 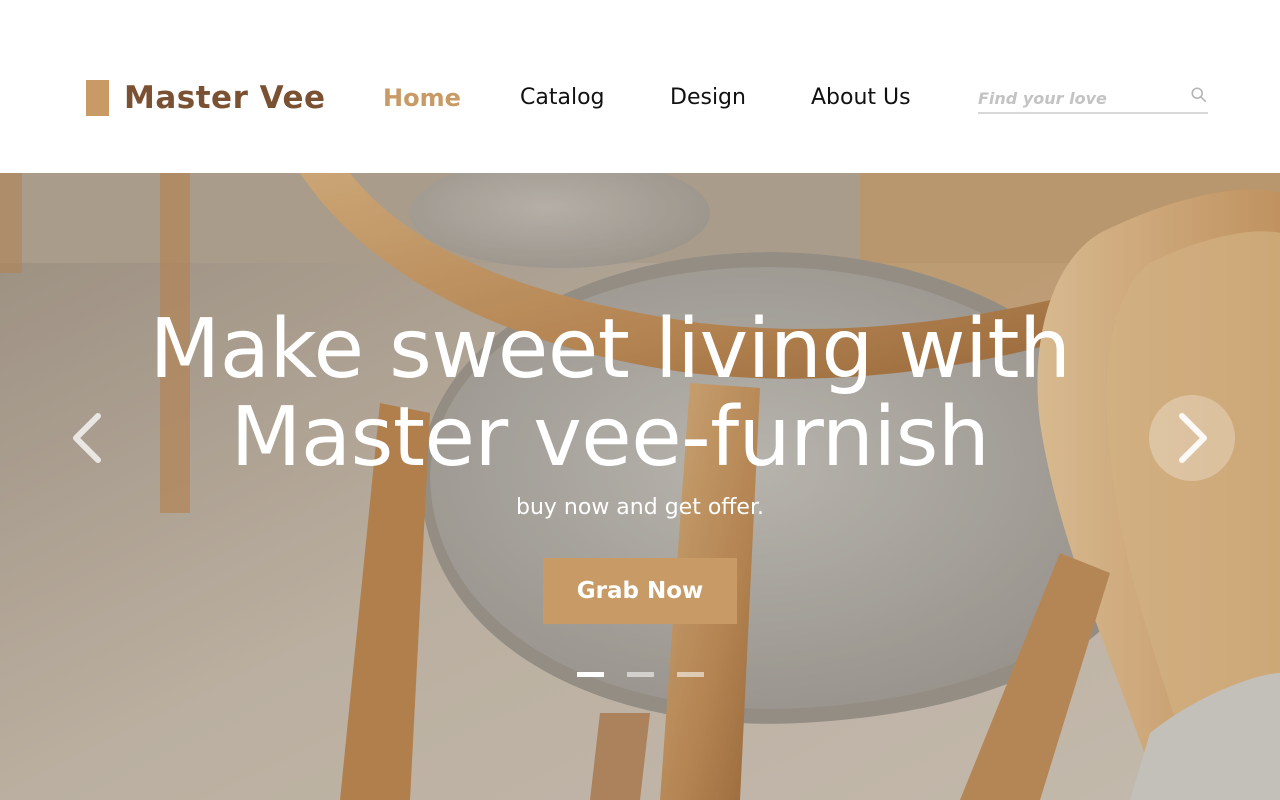 I want to click on hero-subtitle: buy now and get offer., so click(x=640, y=507).